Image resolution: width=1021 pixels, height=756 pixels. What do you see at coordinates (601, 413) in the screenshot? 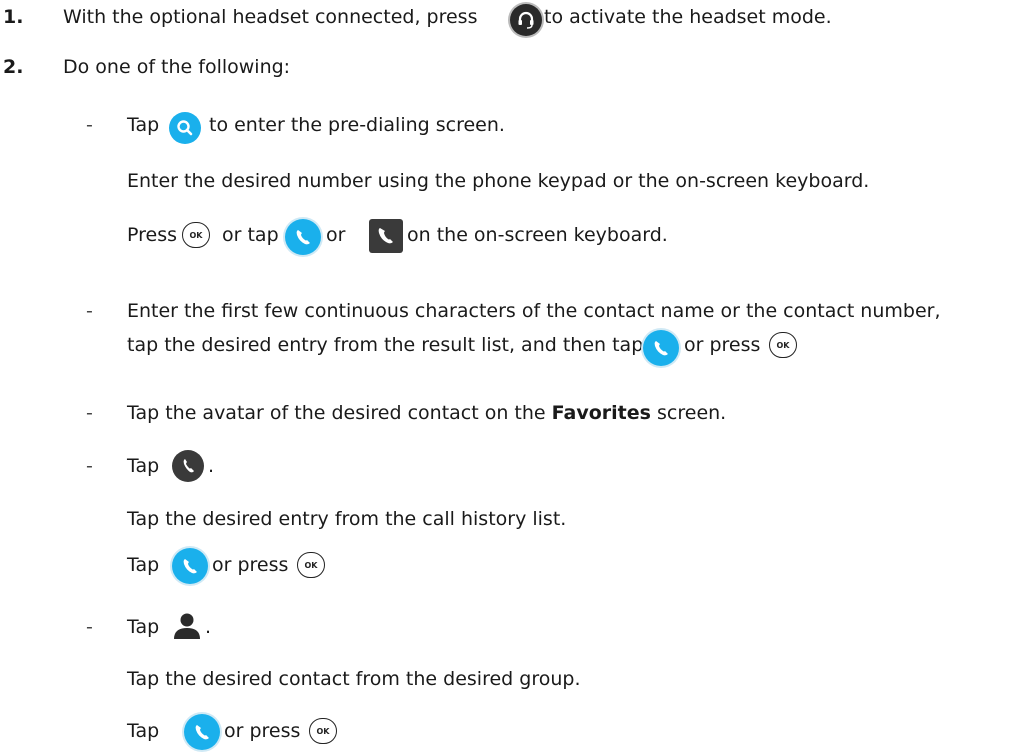
I see `favorites-label: Favorites` at bounding box center [601, 413].